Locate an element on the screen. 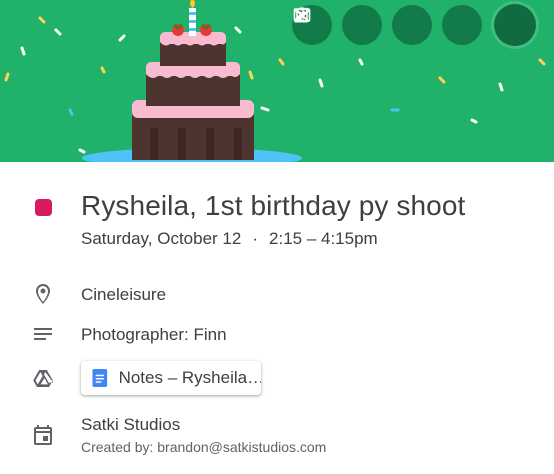 This screenshot has width=554, height=474. event-description: Photographer: Finn is located at coordinates (154, 334).